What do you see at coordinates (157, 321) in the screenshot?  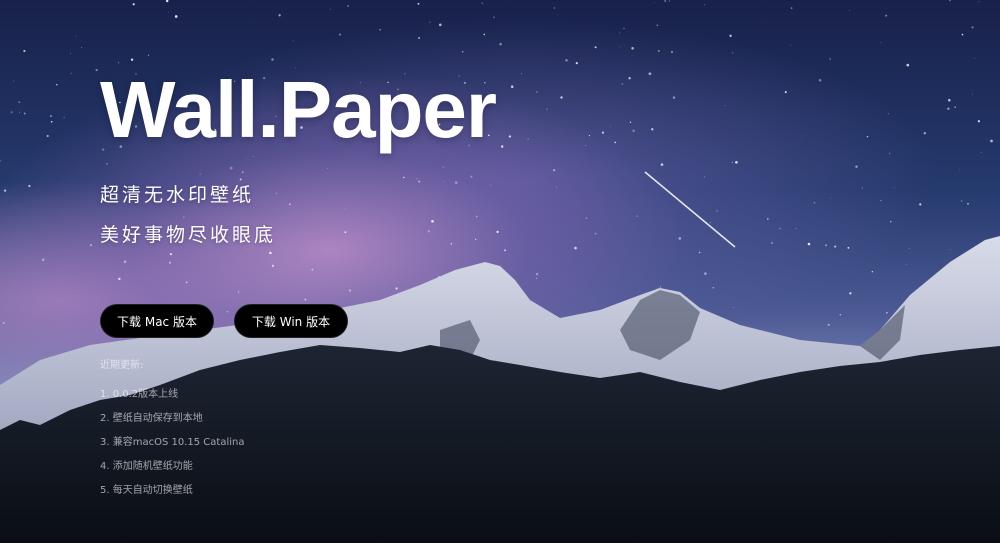 I see `download-mac-button: 下载 Mac 版本` at bounding box center [157, 321].